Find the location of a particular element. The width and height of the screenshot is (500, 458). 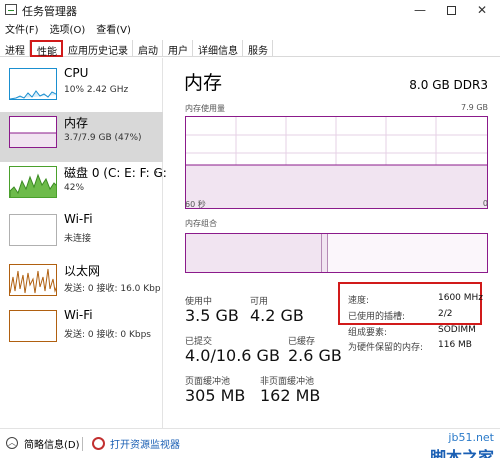

menu-file: 文件(F) is located at coordinates (22, 28).